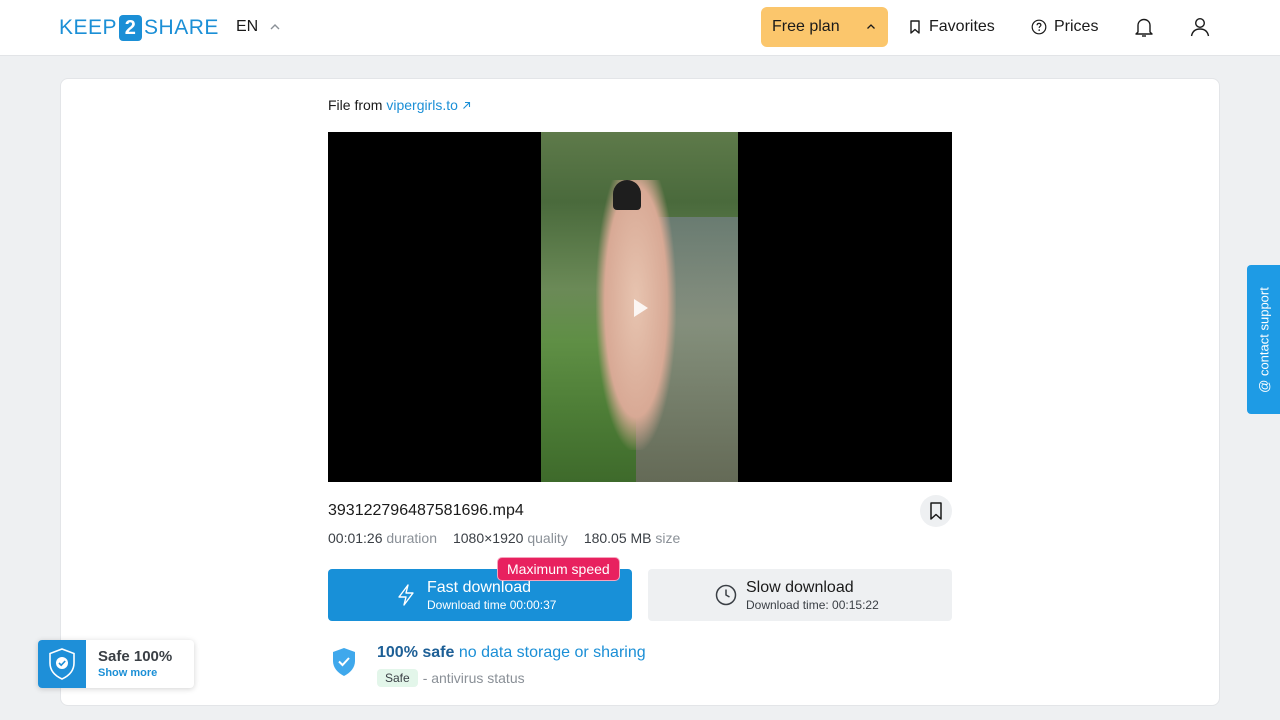 The image size is (1280, 720). I want to click on file-source-line: File from vipergirls.to, so click(399, 105).